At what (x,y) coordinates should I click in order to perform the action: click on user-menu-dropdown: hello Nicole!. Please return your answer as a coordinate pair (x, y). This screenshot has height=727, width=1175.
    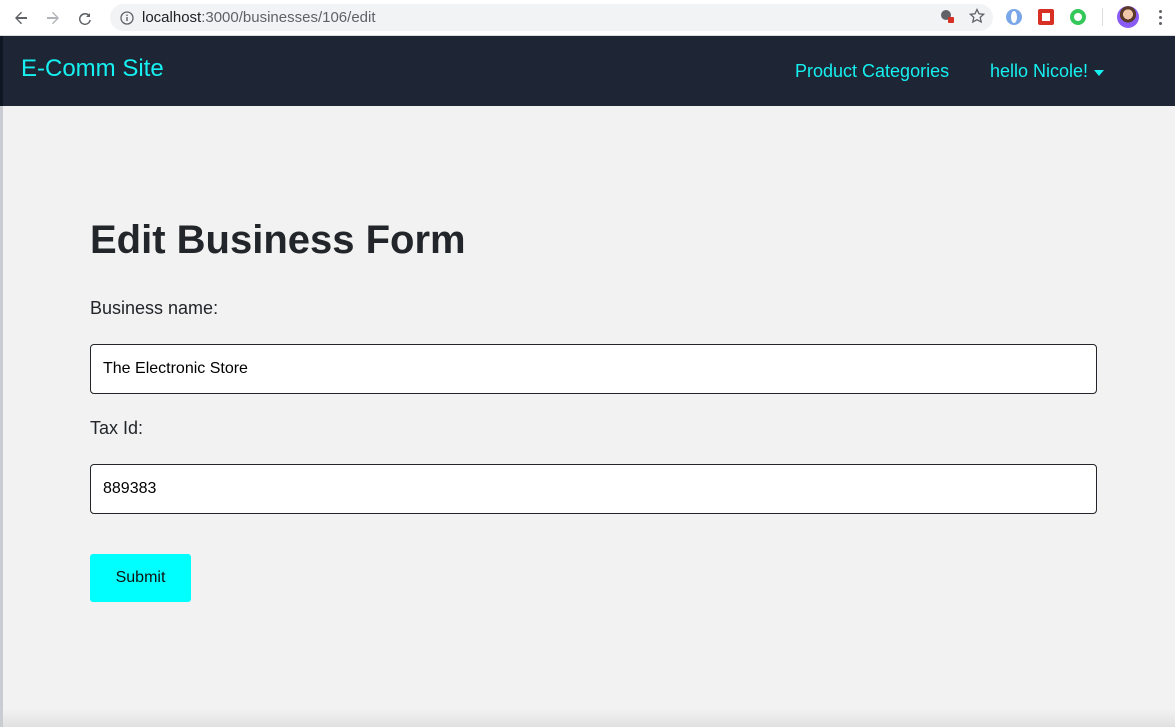
    Looking at the image, I should click on (1047, 71).